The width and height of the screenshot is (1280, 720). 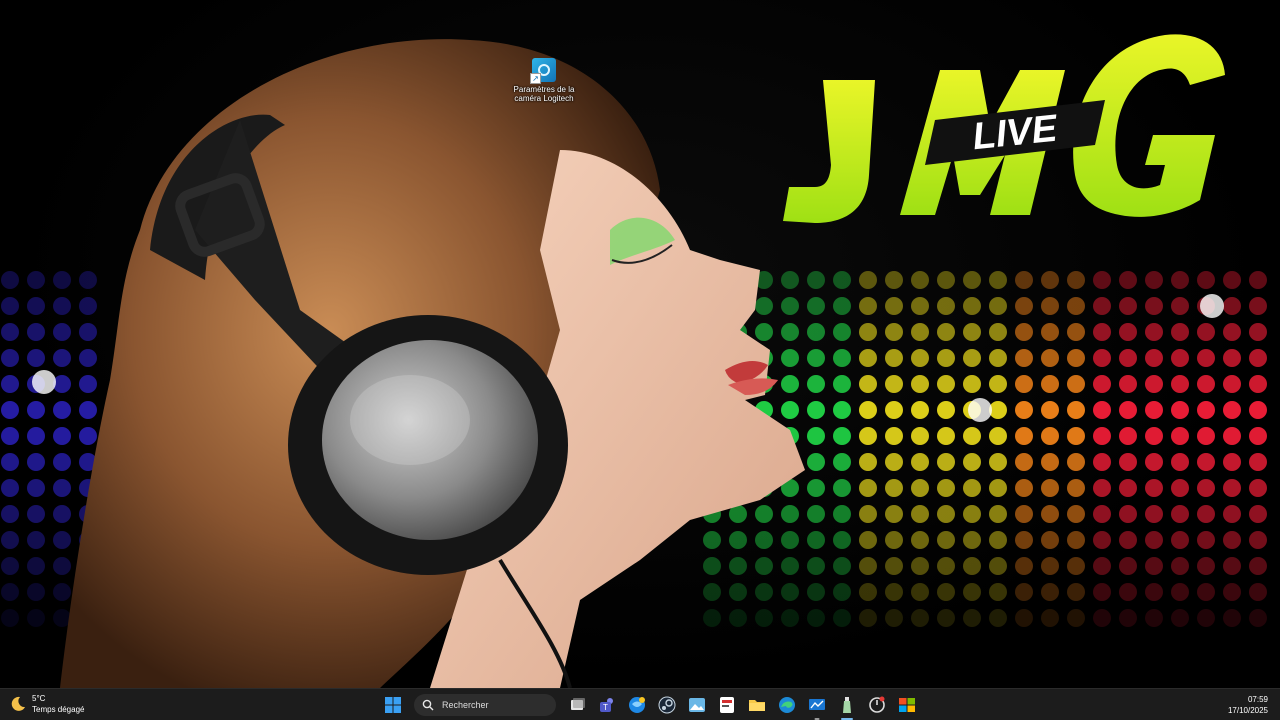 I want to click on desktop-shortcut-logitech-camera: ↗ Paramètres de la caméra Logitech, so click(x=544, y=80).